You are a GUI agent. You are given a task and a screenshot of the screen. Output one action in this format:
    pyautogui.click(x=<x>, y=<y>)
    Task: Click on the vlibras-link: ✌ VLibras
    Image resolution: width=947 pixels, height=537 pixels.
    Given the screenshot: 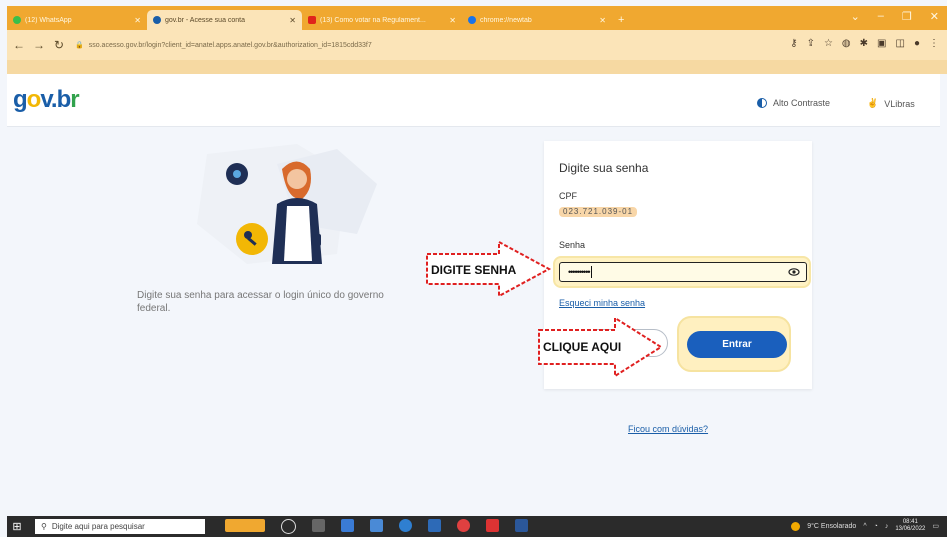 What is the action you would take?
    pyautogui.click(x=891, y=103)
    